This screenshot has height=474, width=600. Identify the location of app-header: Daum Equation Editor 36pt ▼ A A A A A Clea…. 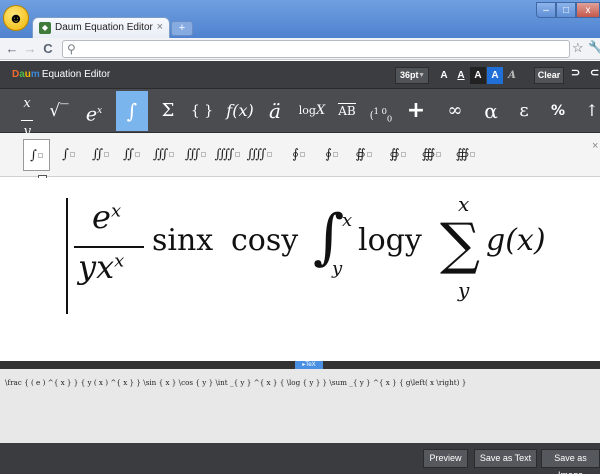
(300, 75).